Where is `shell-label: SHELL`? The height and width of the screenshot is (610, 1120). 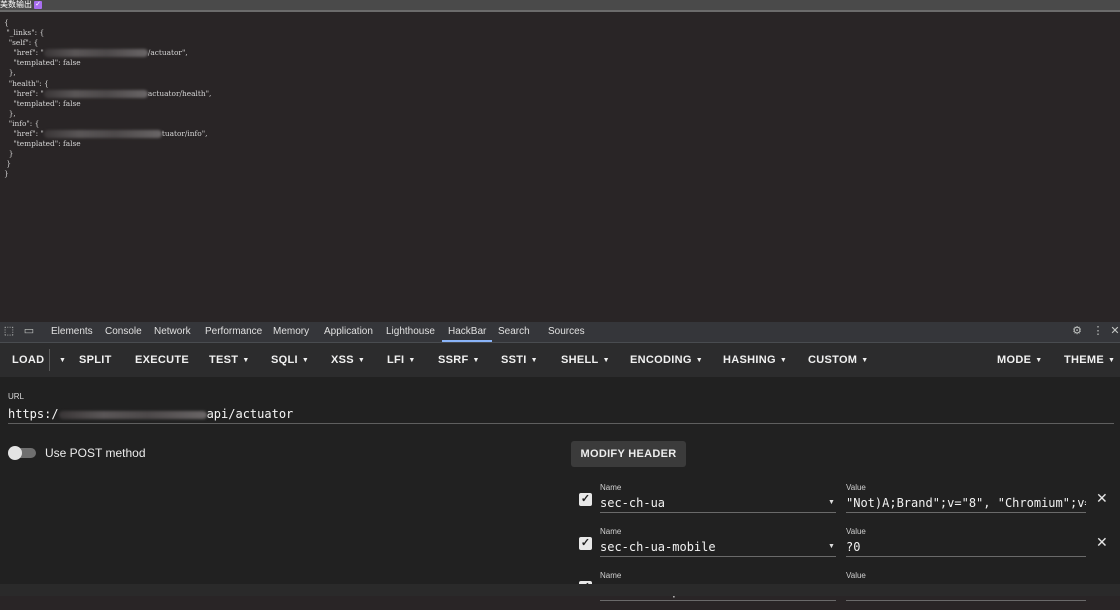
shell-label: SHELL is located at coordinates (580, 360).